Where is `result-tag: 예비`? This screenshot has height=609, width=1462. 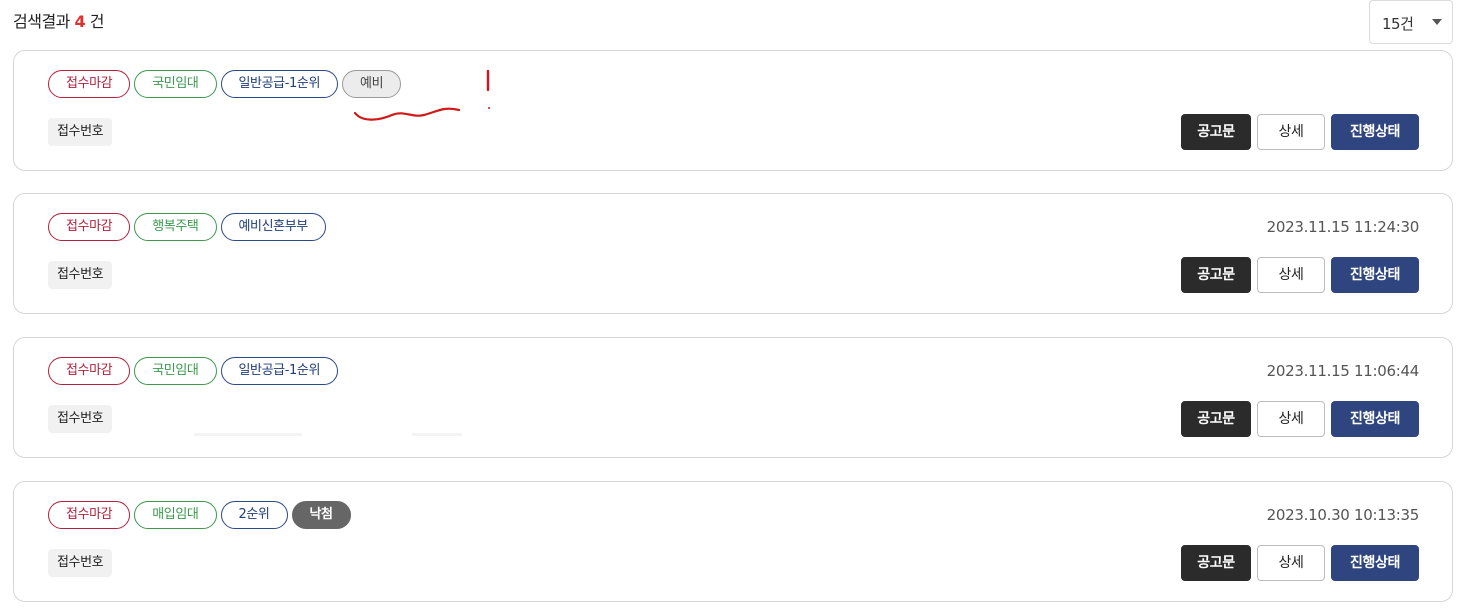
result-tag: 예비 is located at coordinates (372, 84).